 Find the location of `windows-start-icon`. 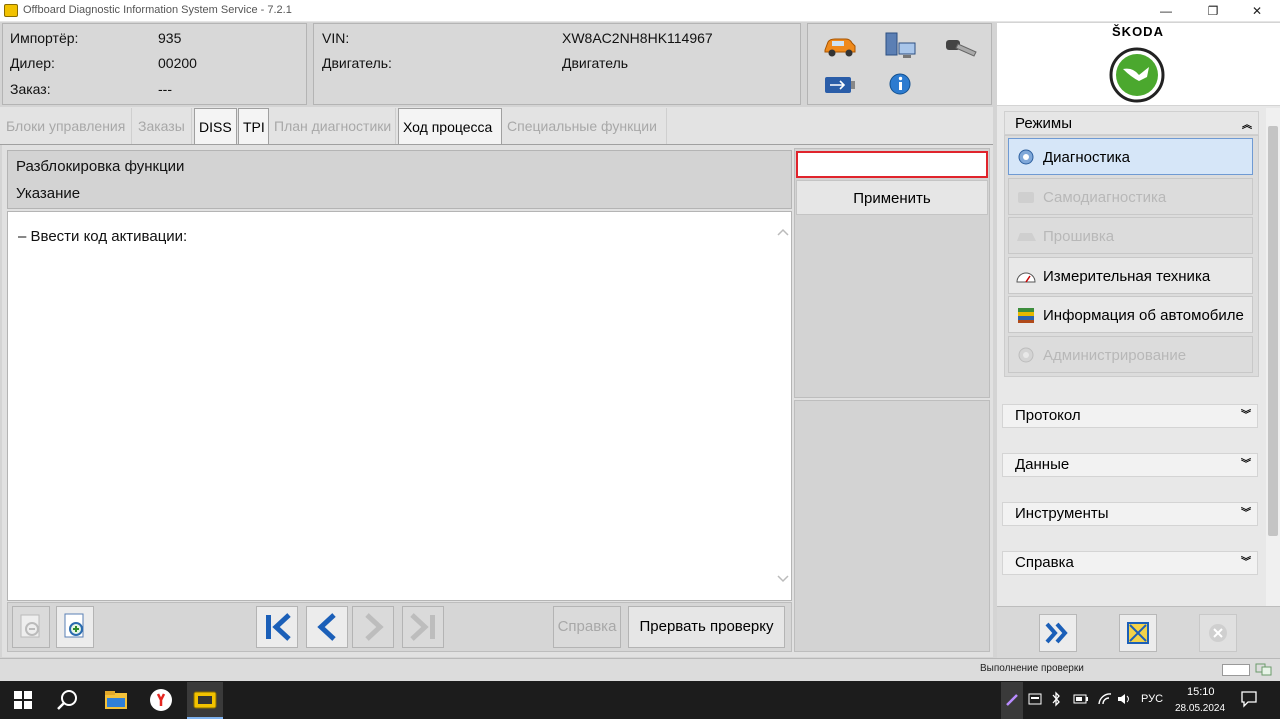

windows-start-icon is located at coordinates (23, 700).